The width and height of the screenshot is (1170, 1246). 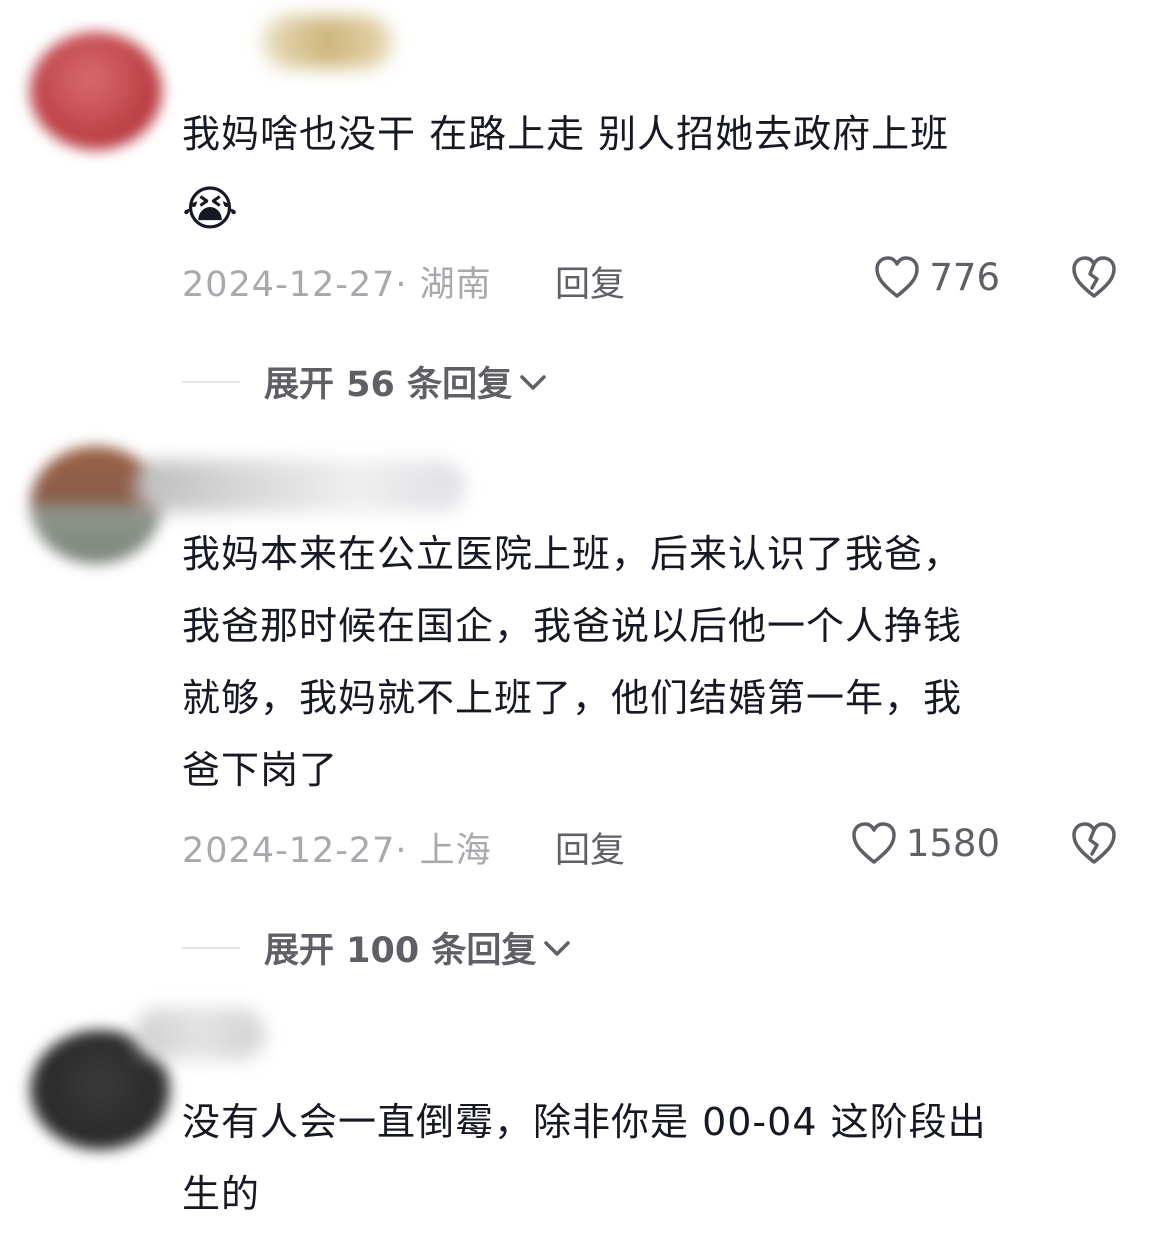 What do you see at coordinates (952, 843) in the screenshot?
I see `like-count: 1580` at bounding box center [952, 843].